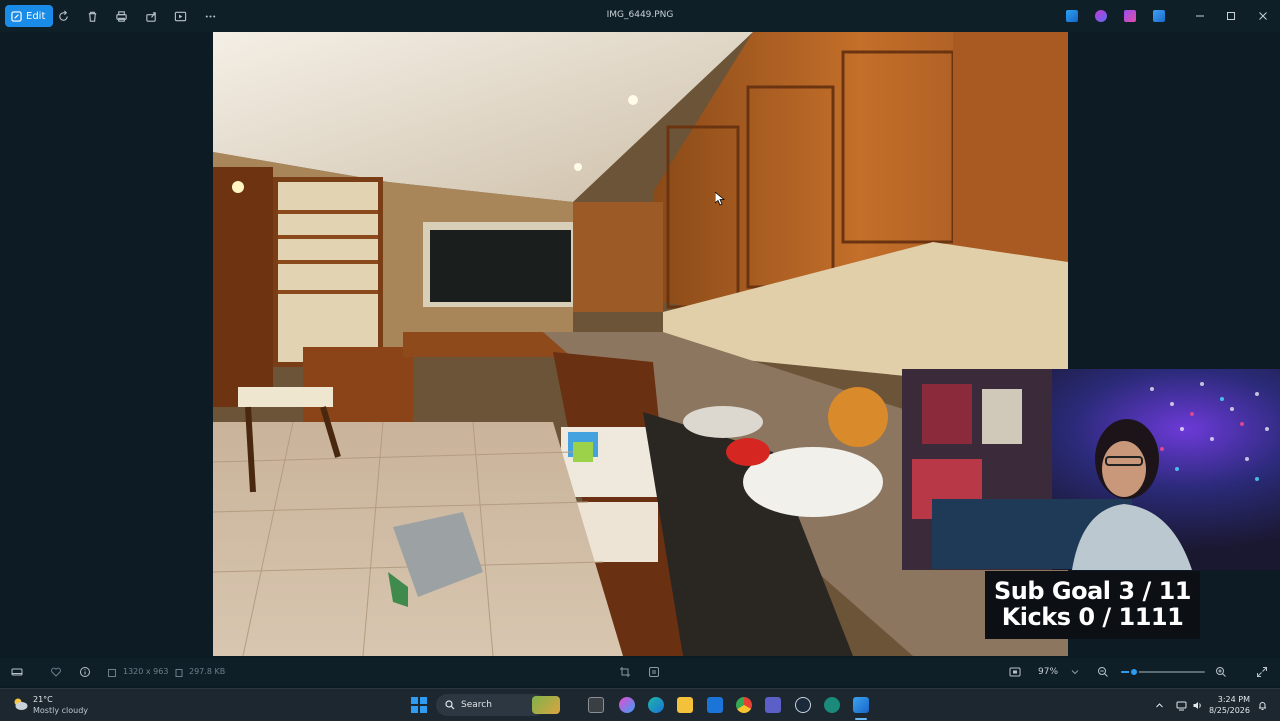 Image resolution: width=1280 pixels, height=721 pixels. I want to click on restore-button, so click(1231, 16).